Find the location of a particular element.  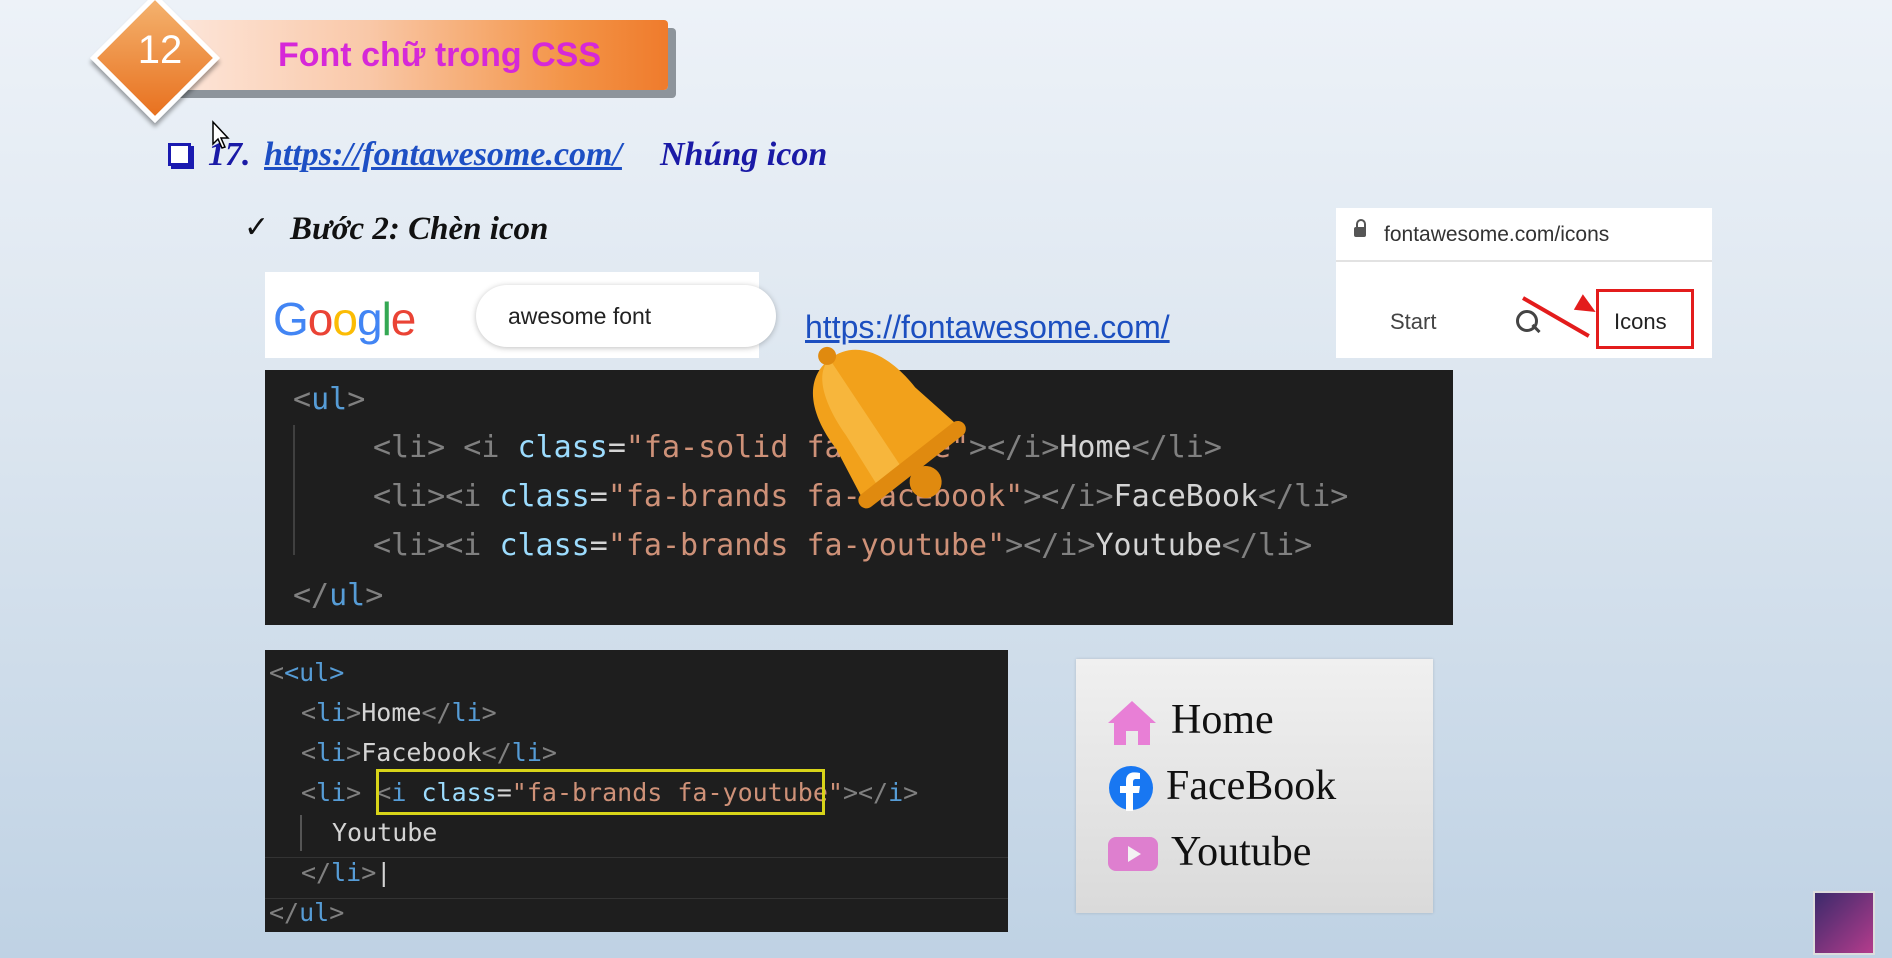

list-item: FaceBook is located at coordinates (1251, 786).